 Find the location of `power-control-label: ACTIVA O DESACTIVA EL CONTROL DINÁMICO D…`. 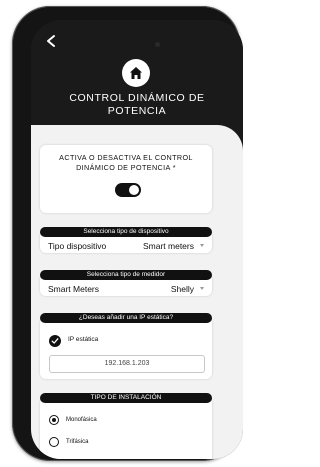

power-control-label: ACTIVA O DESACTIVA EL CONTROL DINÁMICO D… is located at coordinates (126, 162).